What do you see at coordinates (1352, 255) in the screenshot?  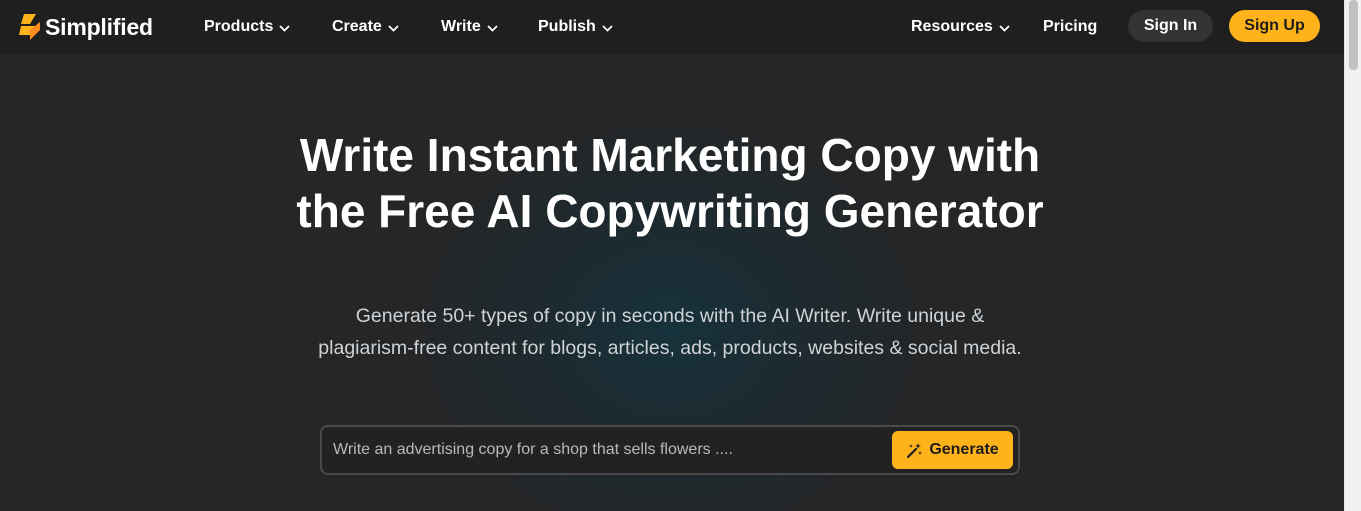 I see `vertical-scrollbar` at bounding box center [1352, 255].